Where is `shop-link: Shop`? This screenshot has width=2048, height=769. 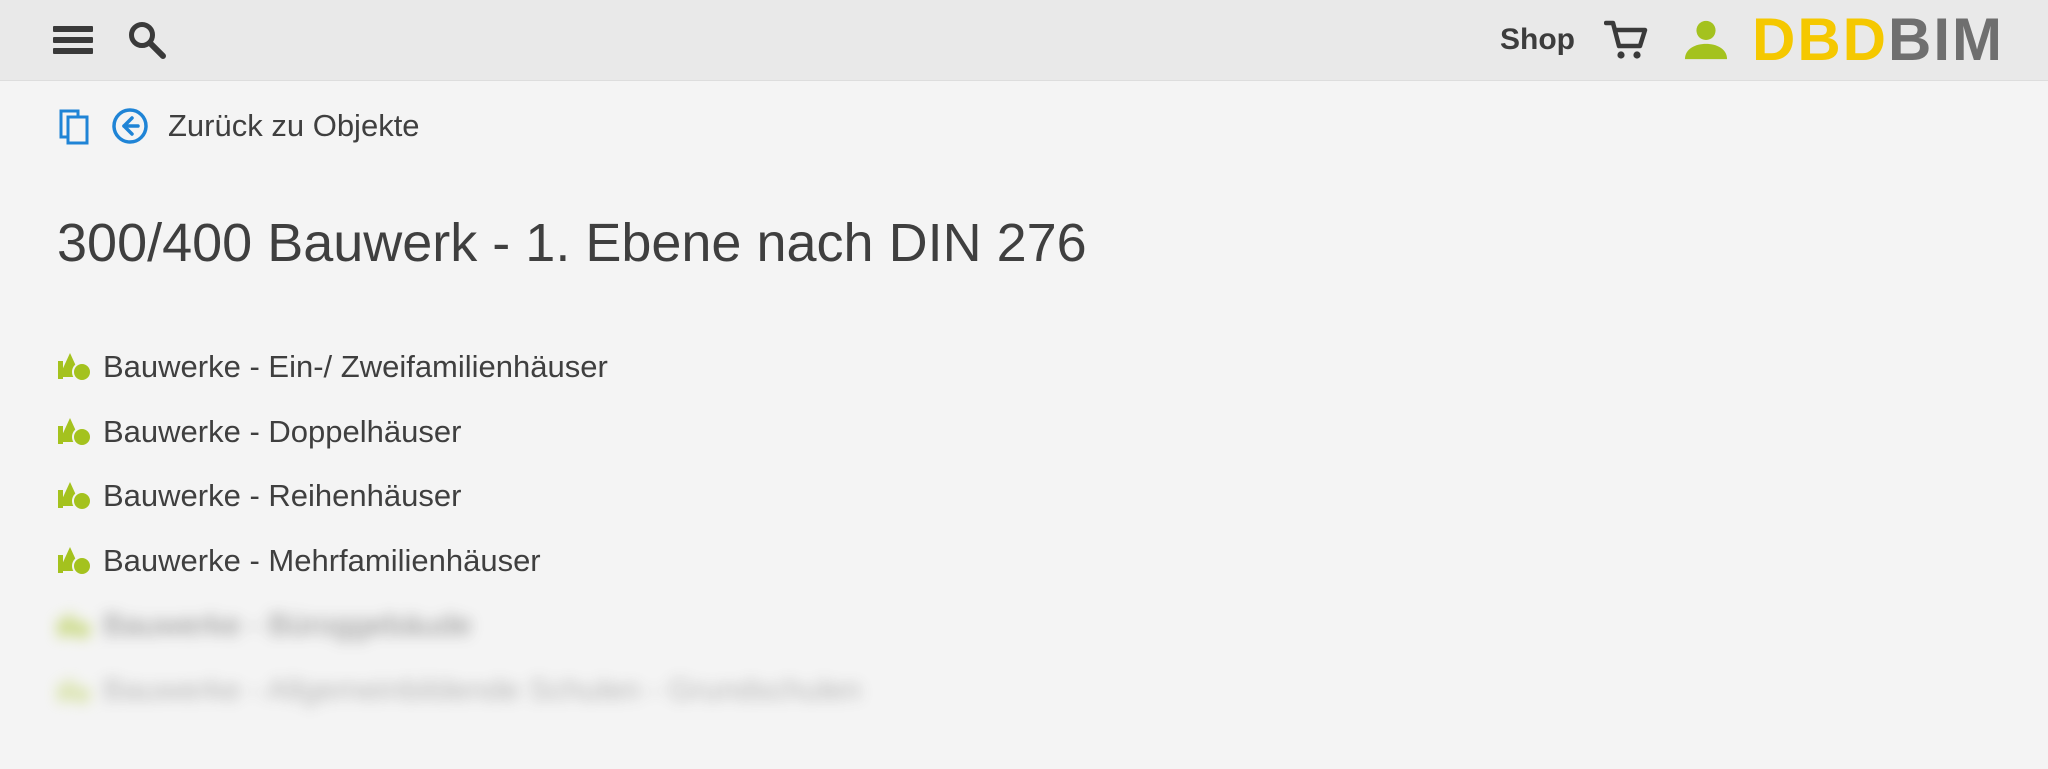 shop-link: Shop is located at coordinates (1537, 40).